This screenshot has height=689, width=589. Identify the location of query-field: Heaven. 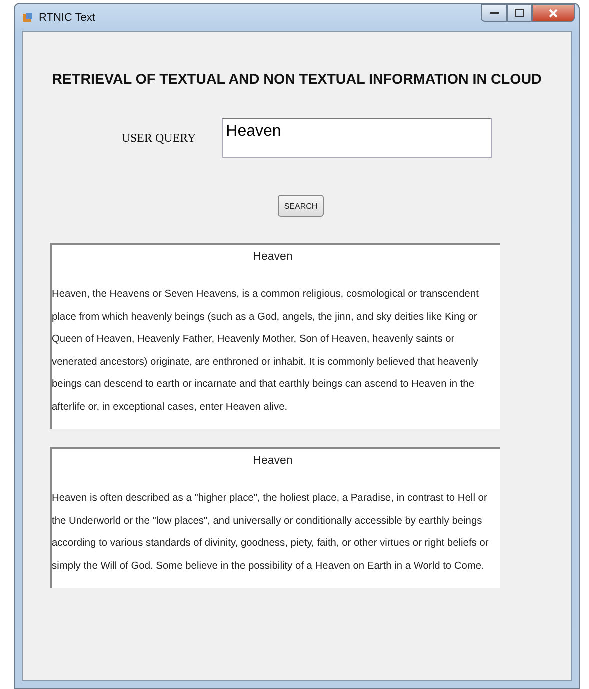
(357, 138).